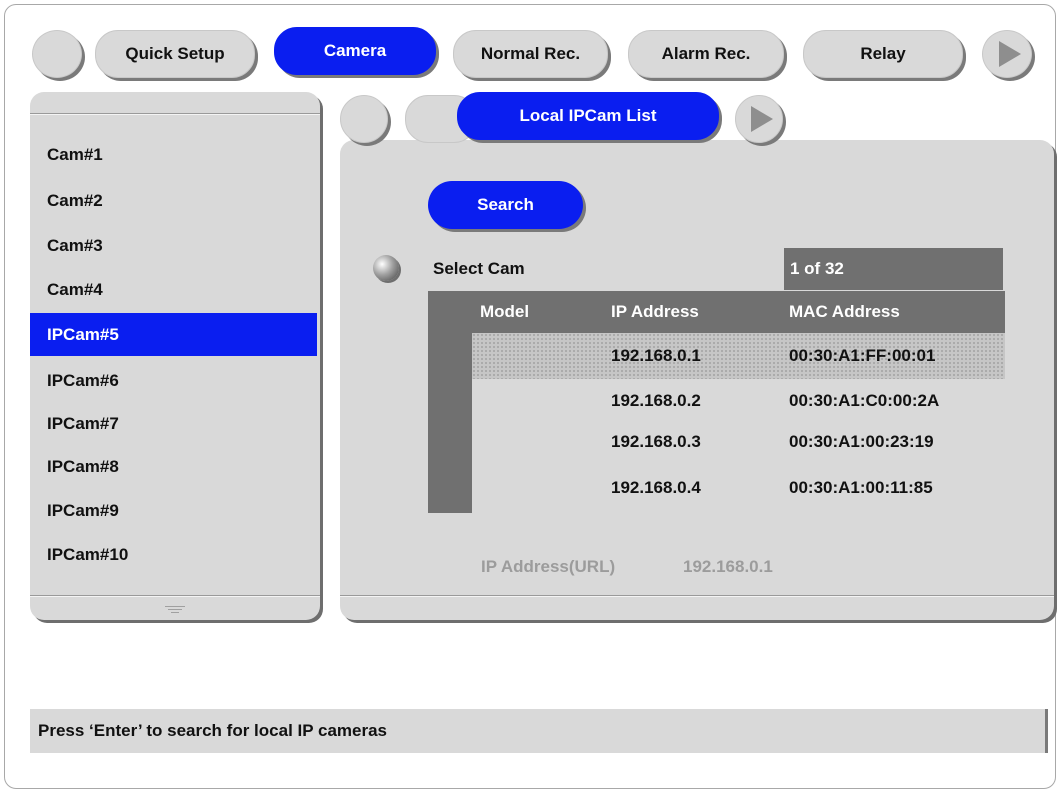  What do you see at coordinates (738, 356) in the screenshot?
I see `table-row: 192.168.0.1 00:30:A1:FF:00:01` at bounding box center [738, 356].